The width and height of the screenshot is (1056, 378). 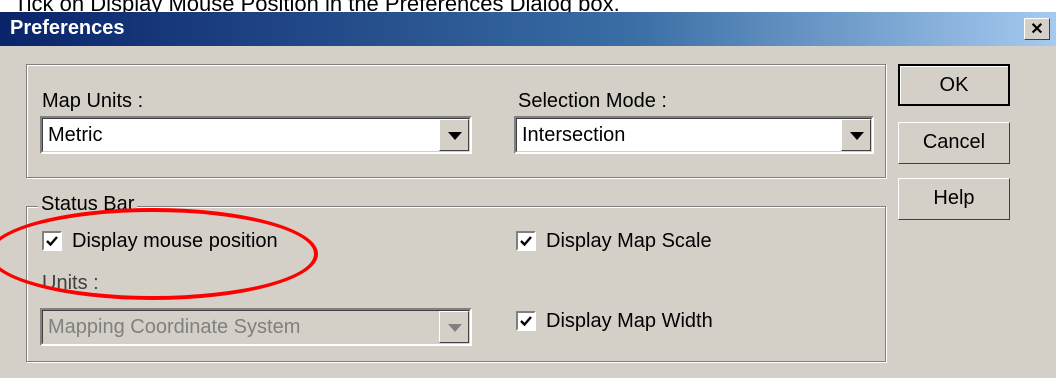 What do you see at coordinates (694, 135) in the screenshot?
I see `selection-mode-dropdown: Intersection` at bounding box center [694, 135].